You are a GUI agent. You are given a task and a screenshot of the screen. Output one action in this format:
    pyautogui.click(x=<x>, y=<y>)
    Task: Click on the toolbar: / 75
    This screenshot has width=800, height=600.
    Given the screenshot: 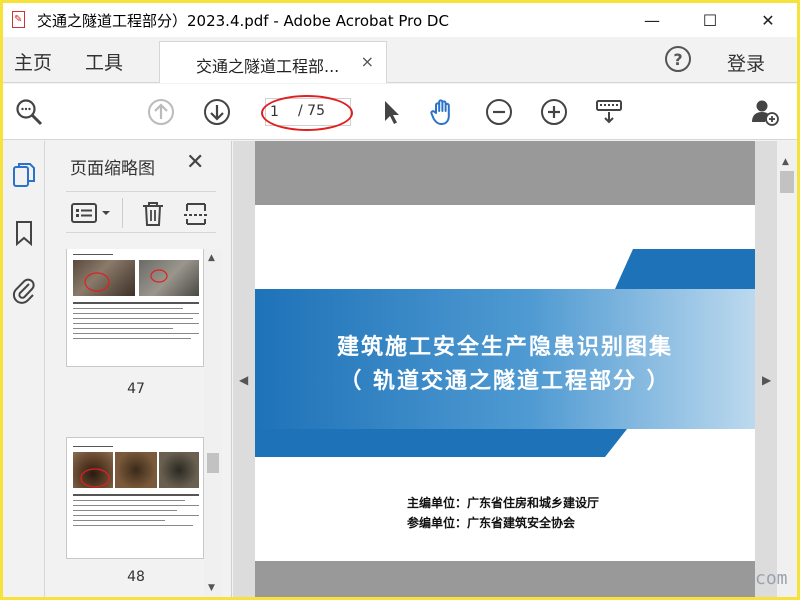 What is the action you would take?
    pyautogui.click(x=400, y=112)
    